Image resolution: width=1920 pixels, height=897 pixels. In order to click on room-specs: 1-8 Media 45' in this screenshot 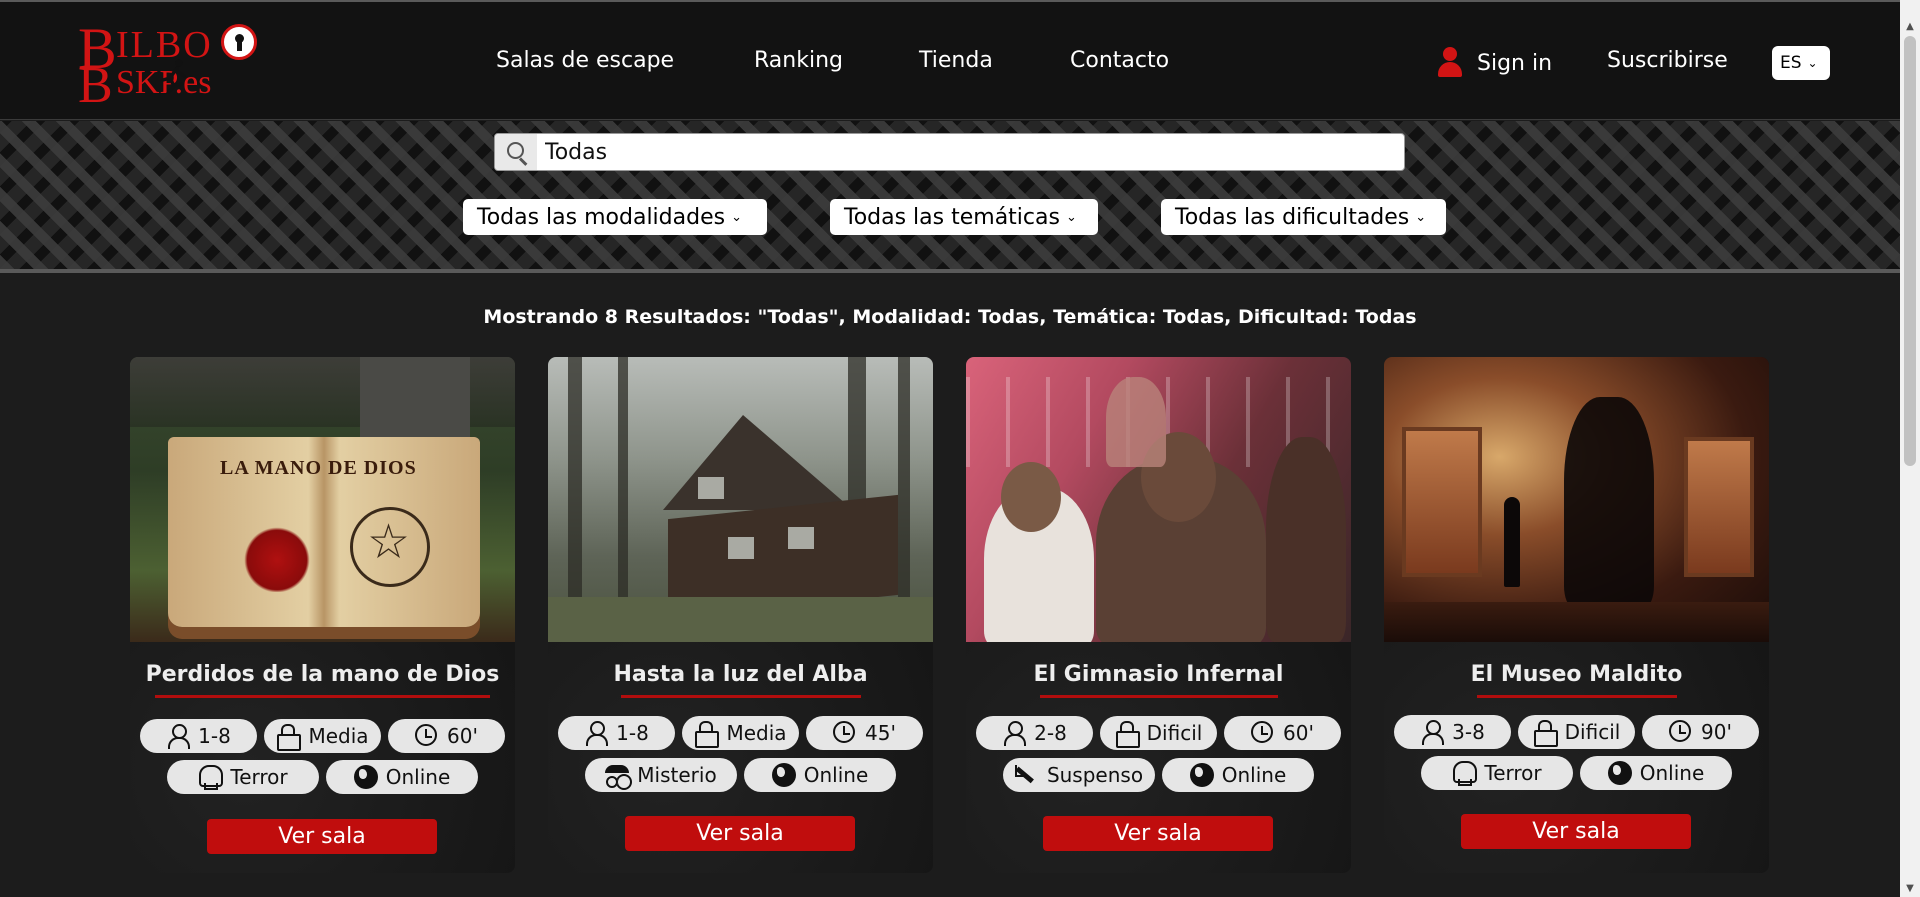, I will do `click(740, 733)`.